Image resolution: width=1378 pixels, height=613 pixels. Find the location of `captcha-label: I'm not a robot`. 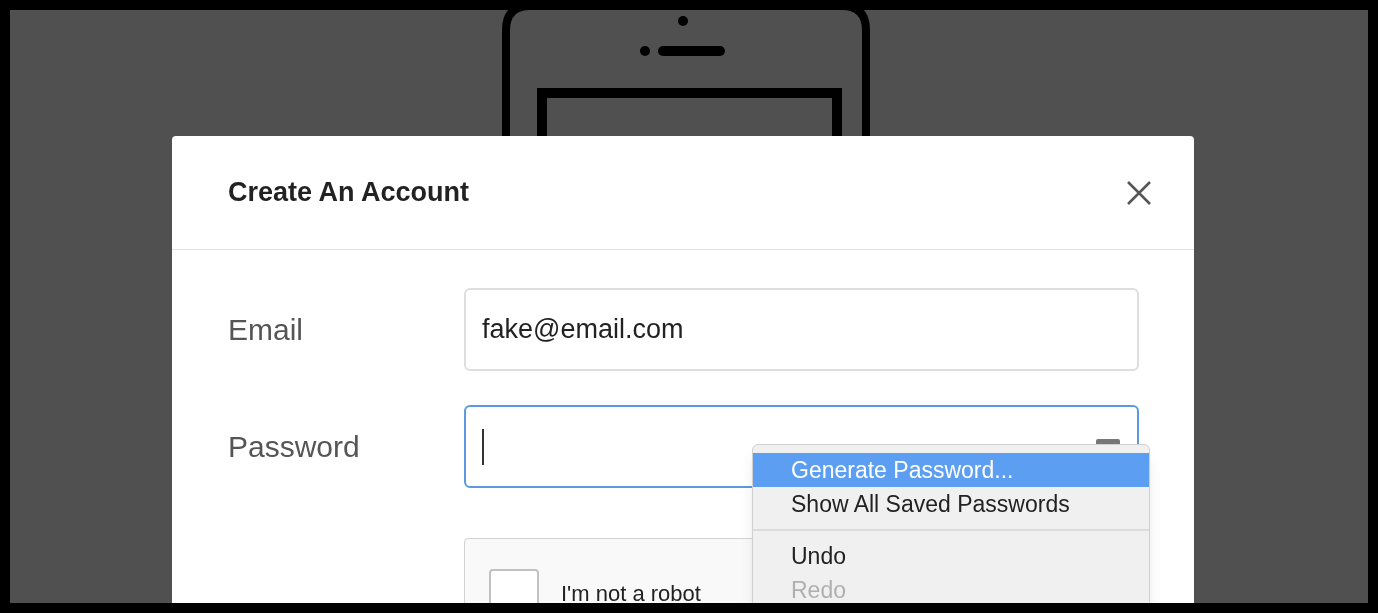

captcha-label: I'm not a robot is located at coordinates (631, 591).